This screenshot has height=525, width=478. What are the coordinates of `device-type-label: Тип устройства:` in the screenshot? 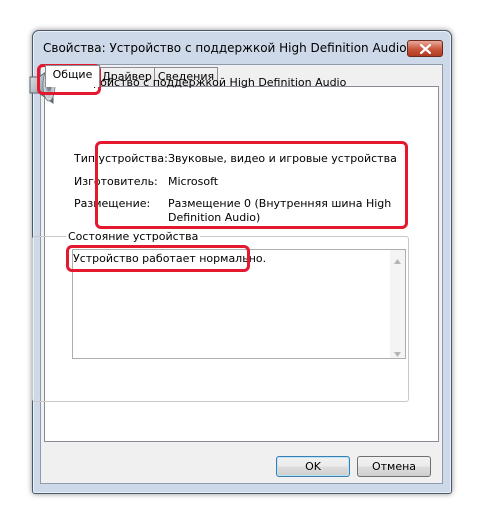 It's located at (121, 158).